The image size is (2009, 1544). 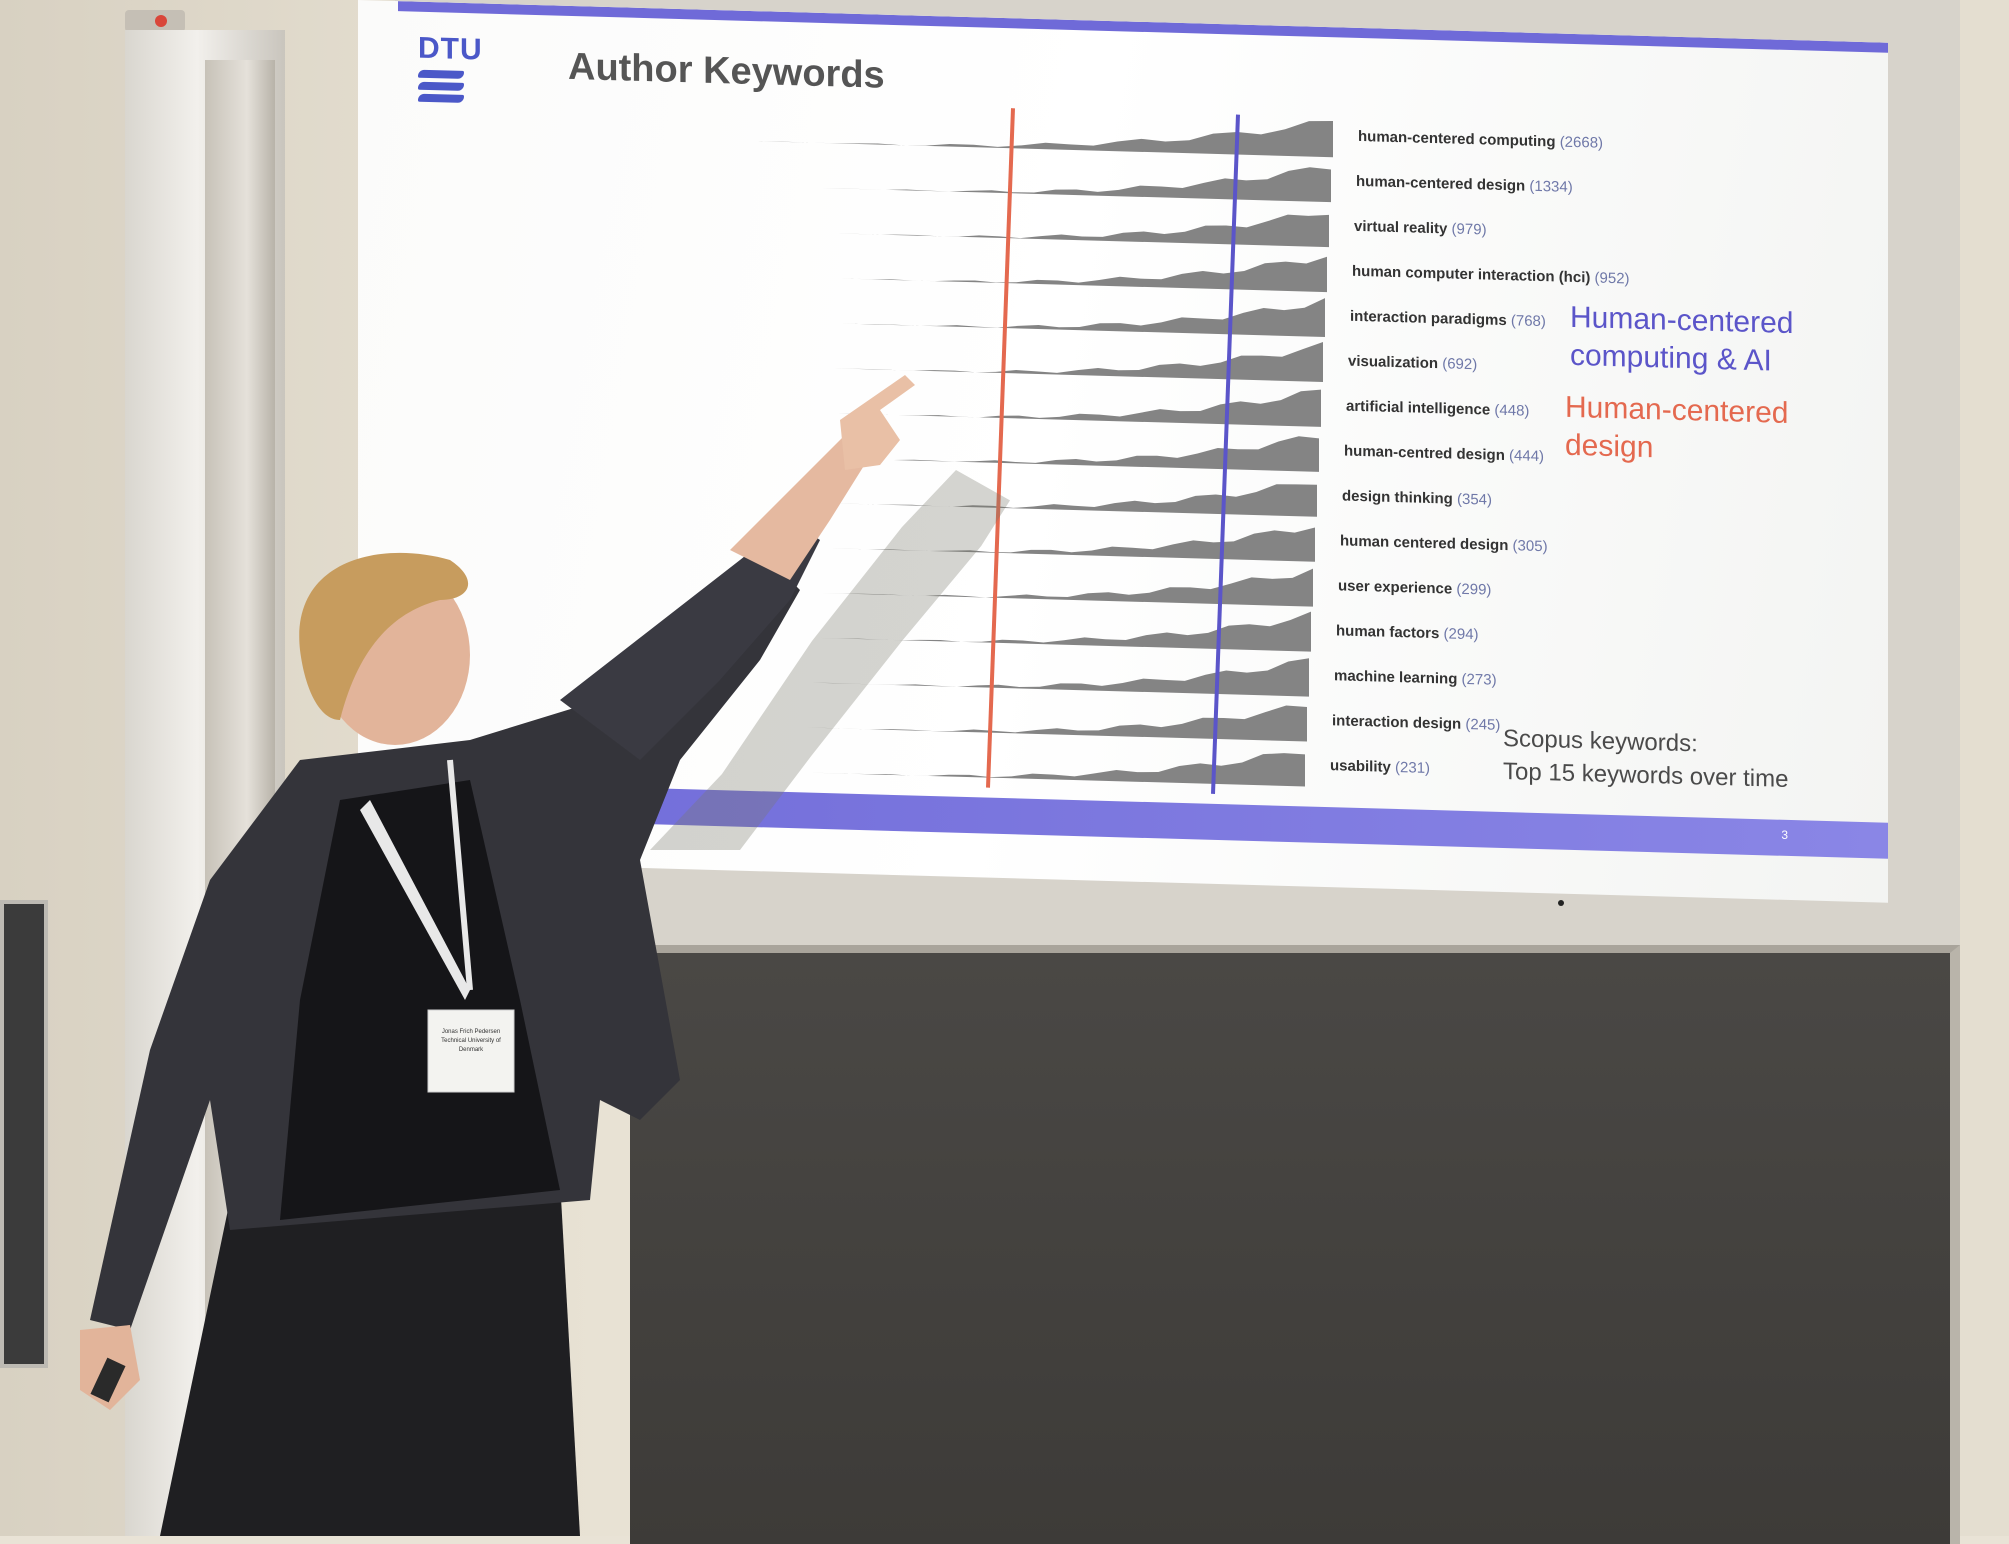 I want to click on badge-name: Jonas Frich Pedersen, so click(x=471, y=1032).